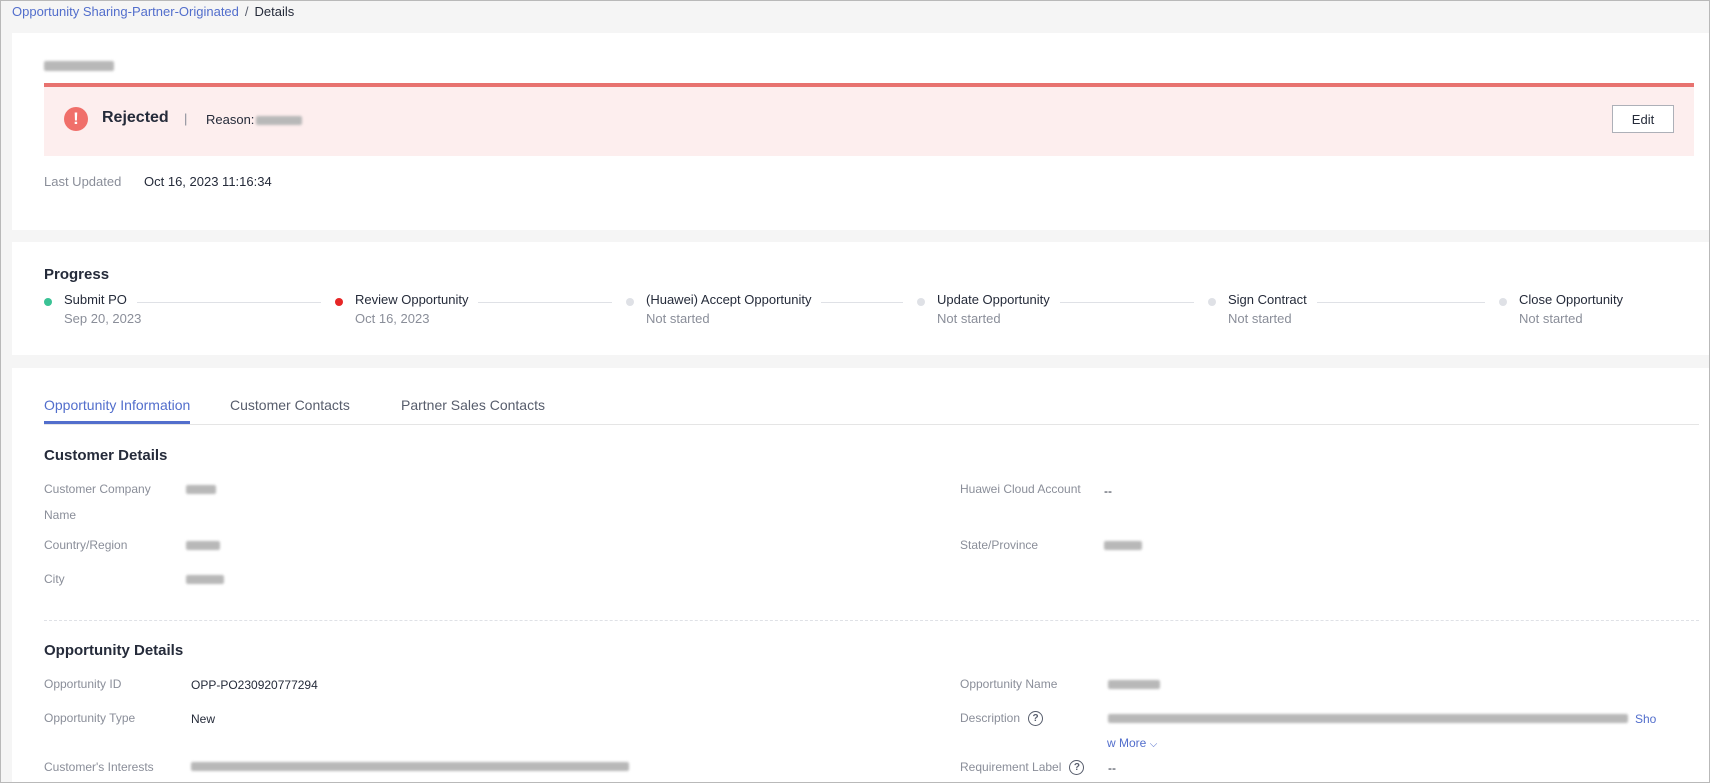  Describe the element at coordinates (871, 620) in the screenshot. I see `section-divider` at that location.